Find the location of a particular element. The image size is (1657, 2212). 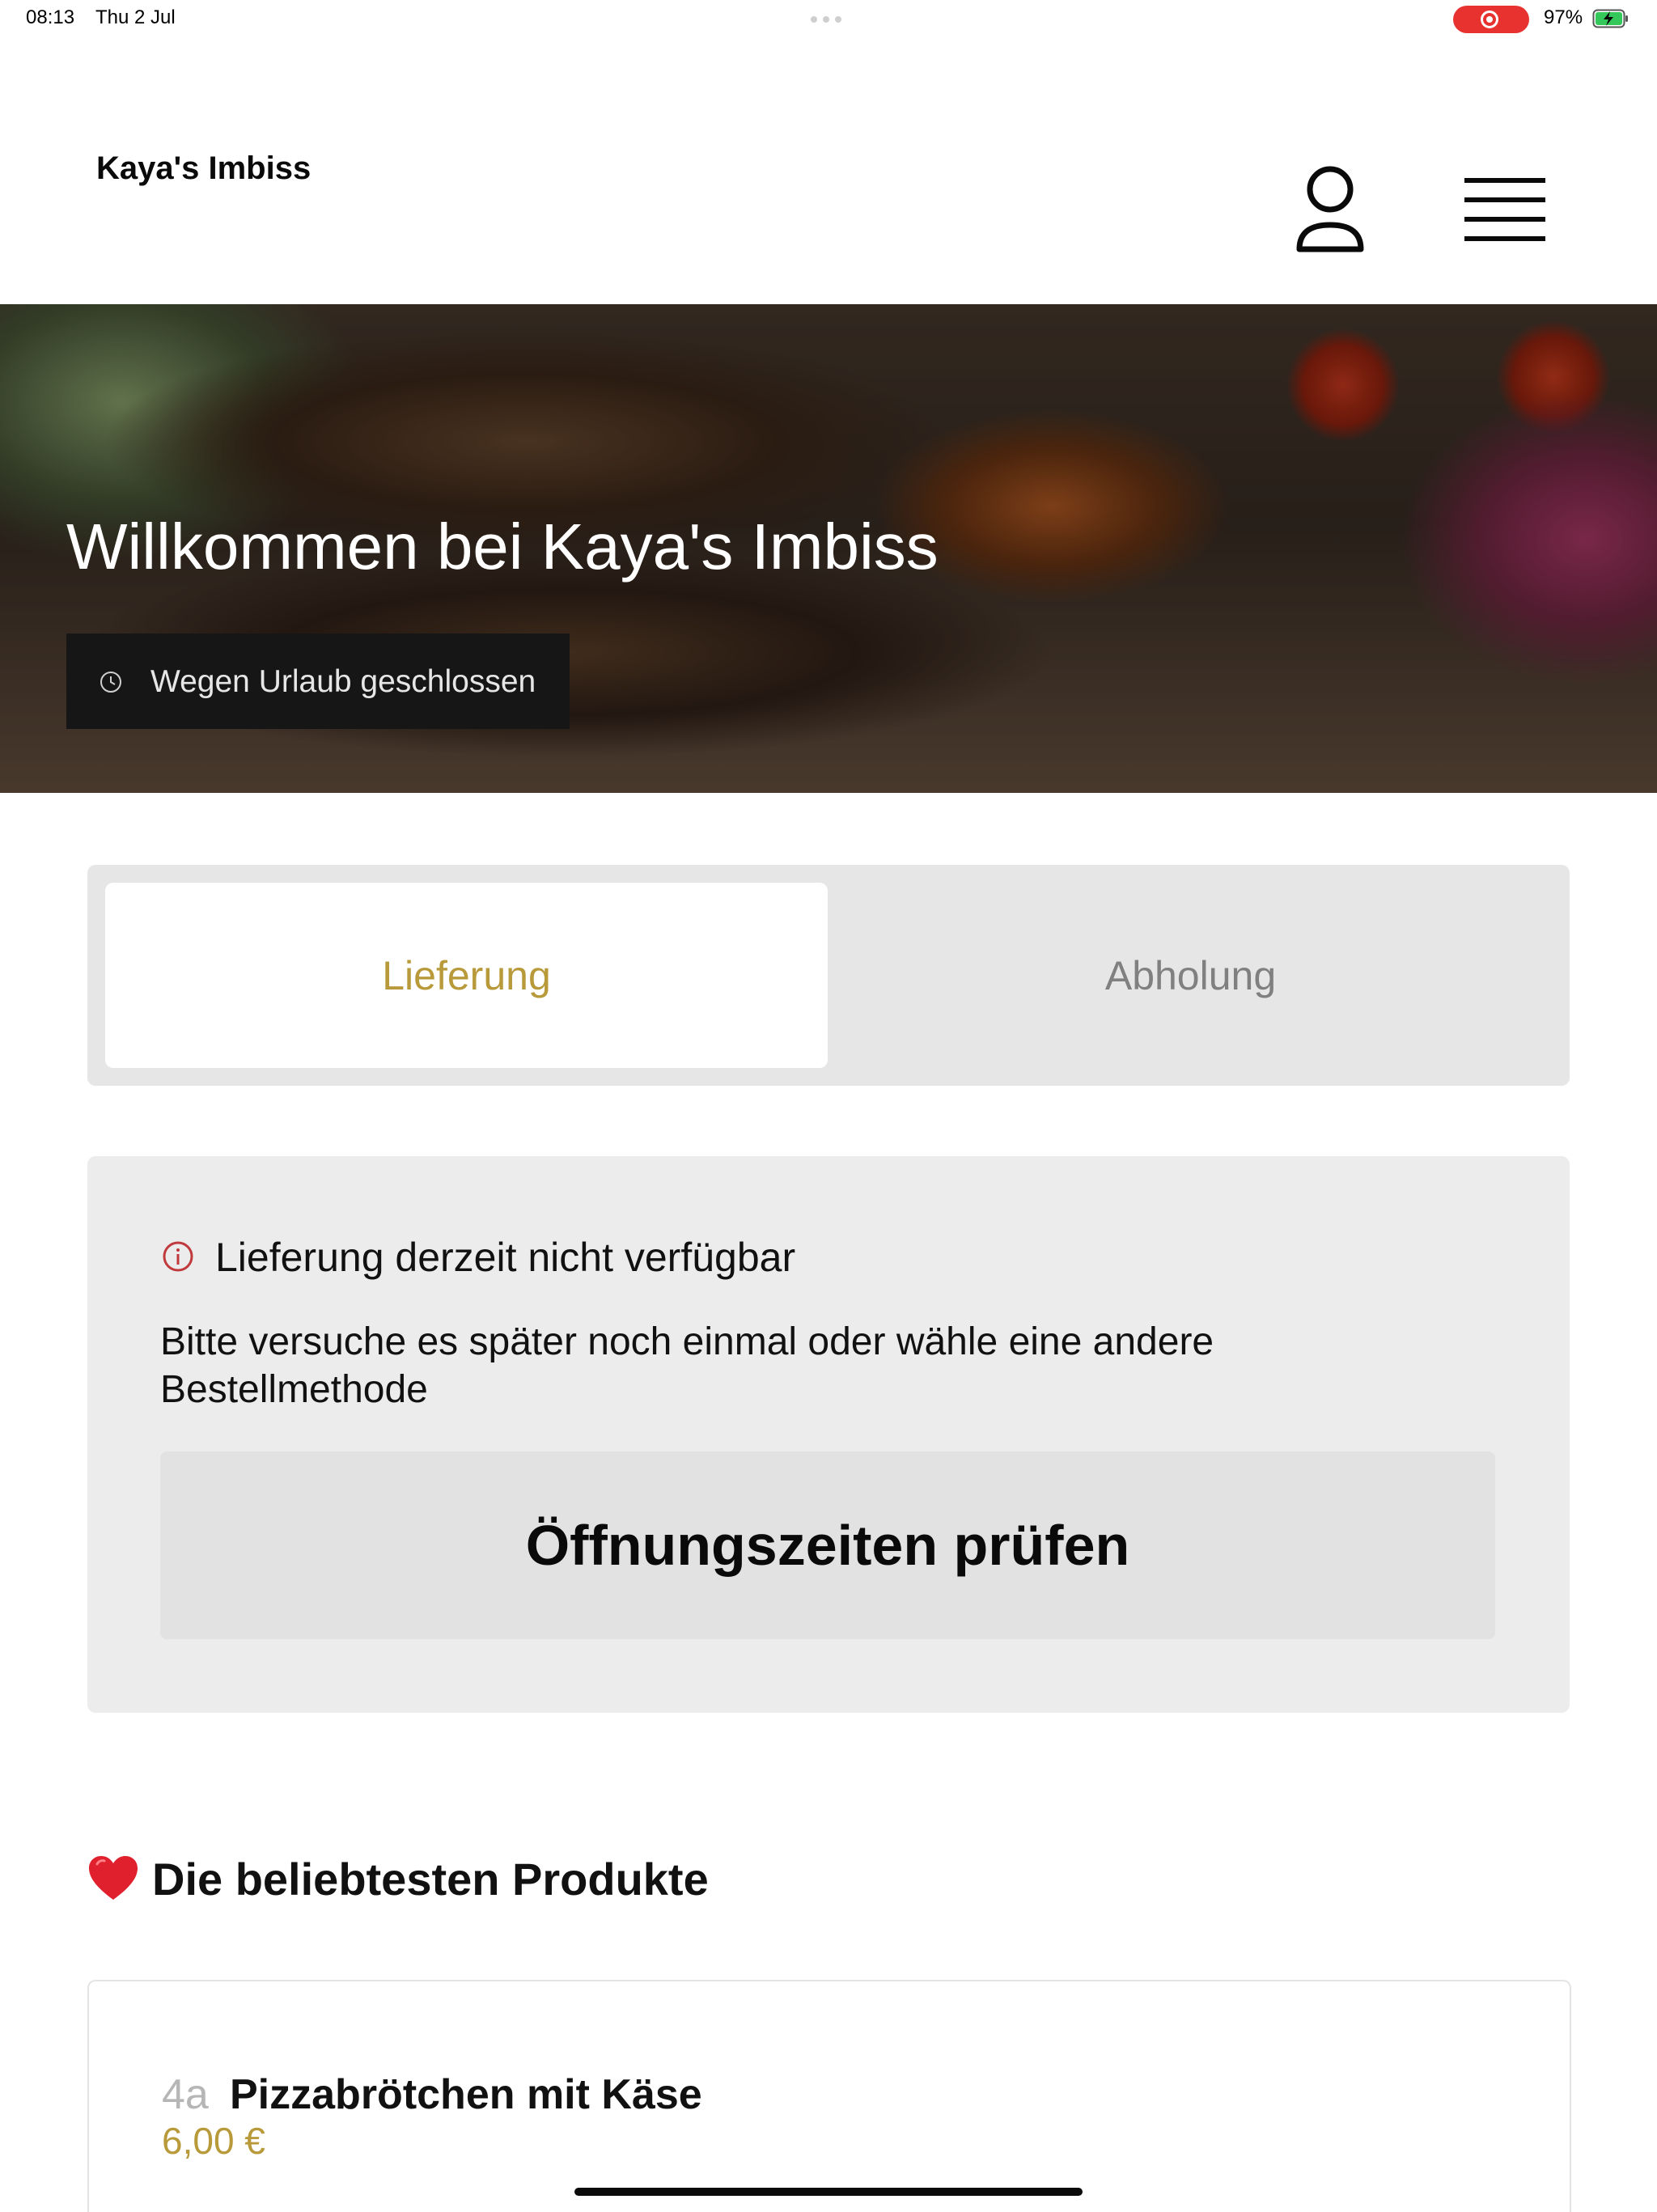

tab-abholung: Abholung is located at coordinates (1190, 975).